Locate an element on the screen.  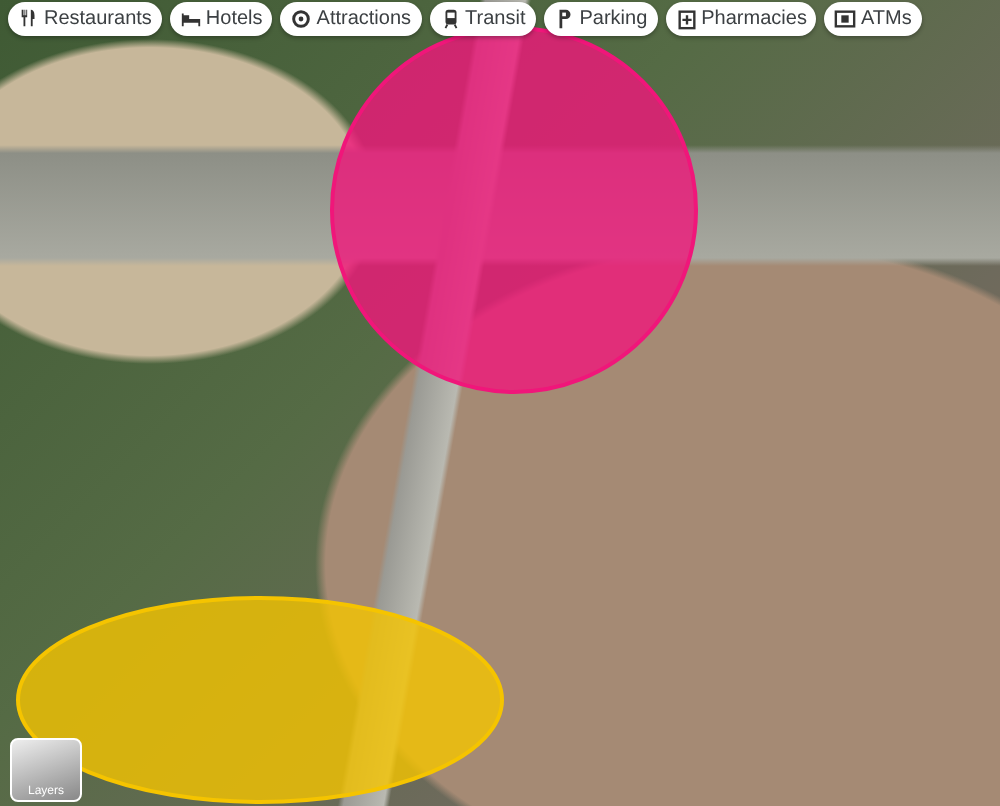
category-chip: Parking is located at coordinates (600, 19).